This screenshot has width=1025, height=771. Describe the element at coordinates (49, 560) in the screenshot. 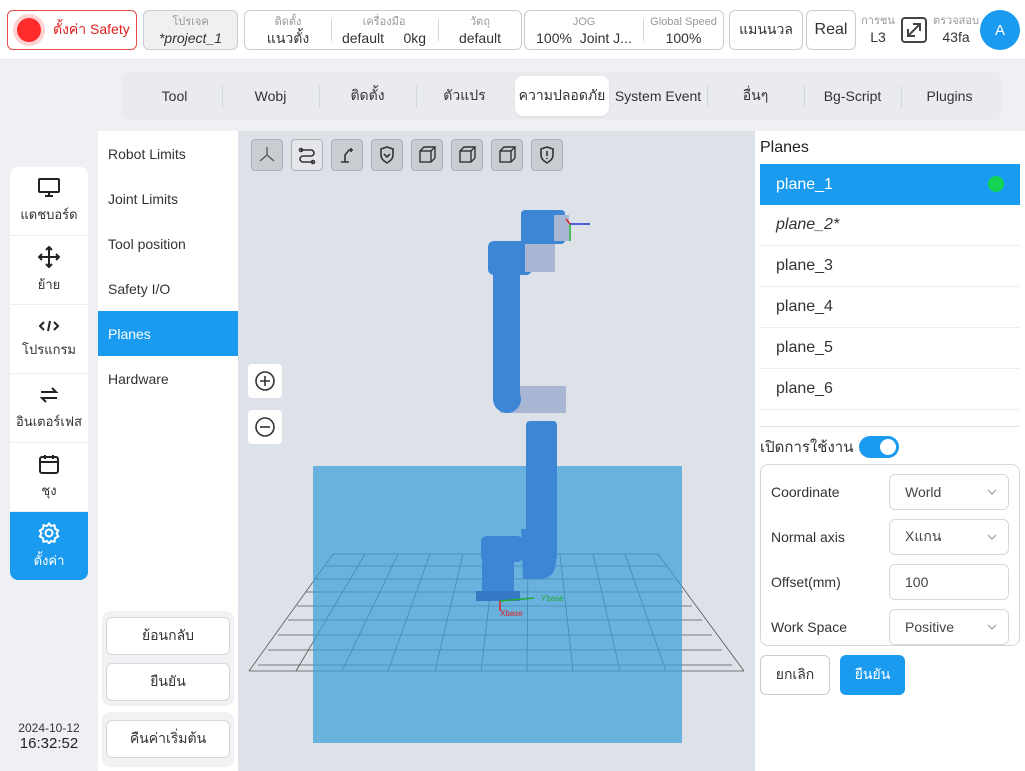

I see `nav-settings-label: ตั้งค่า` at that location.